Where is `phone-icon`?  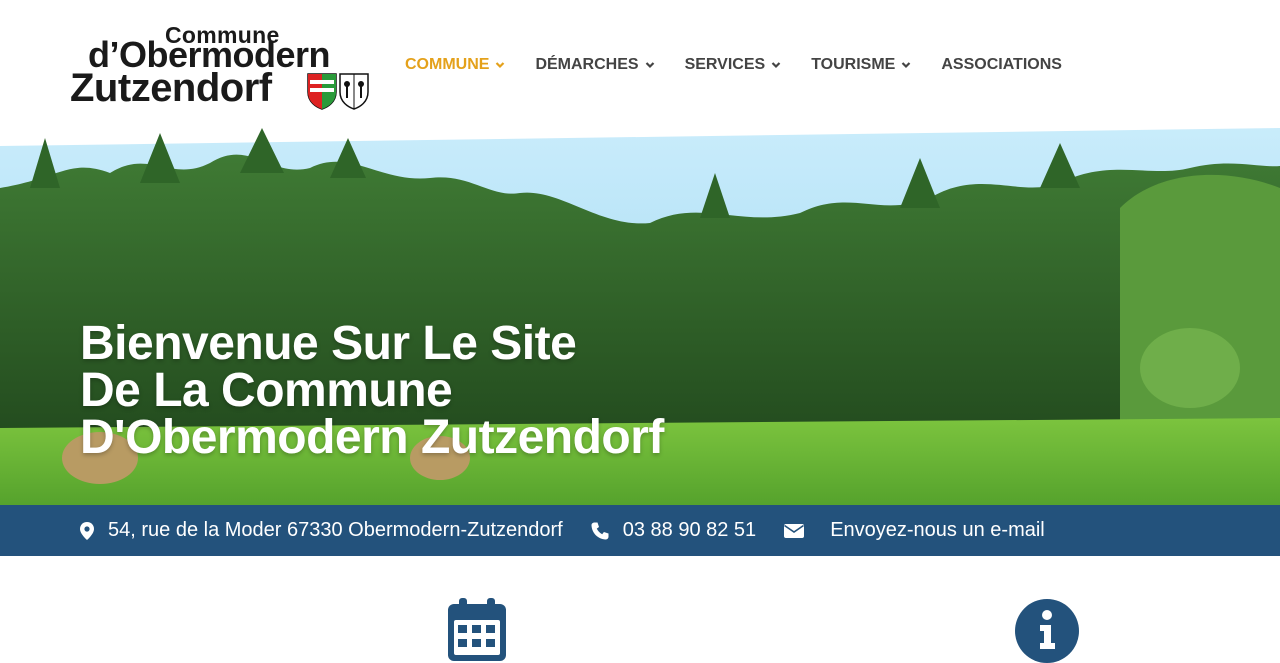
phone-icon is located at coordinates (600, 531).